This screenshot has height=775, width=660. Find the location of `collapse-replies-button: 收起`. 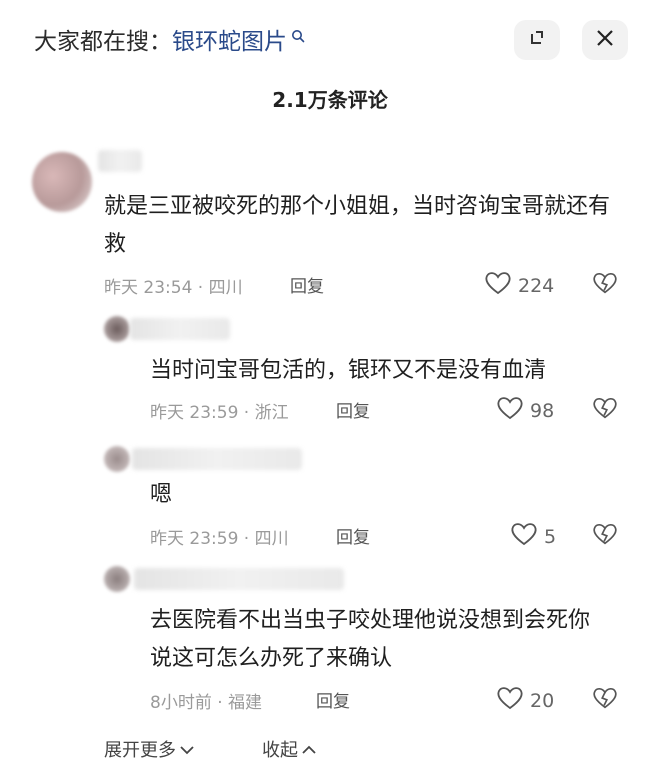

collapse-replies-button: 收起 is located at coordinates (289, 749).